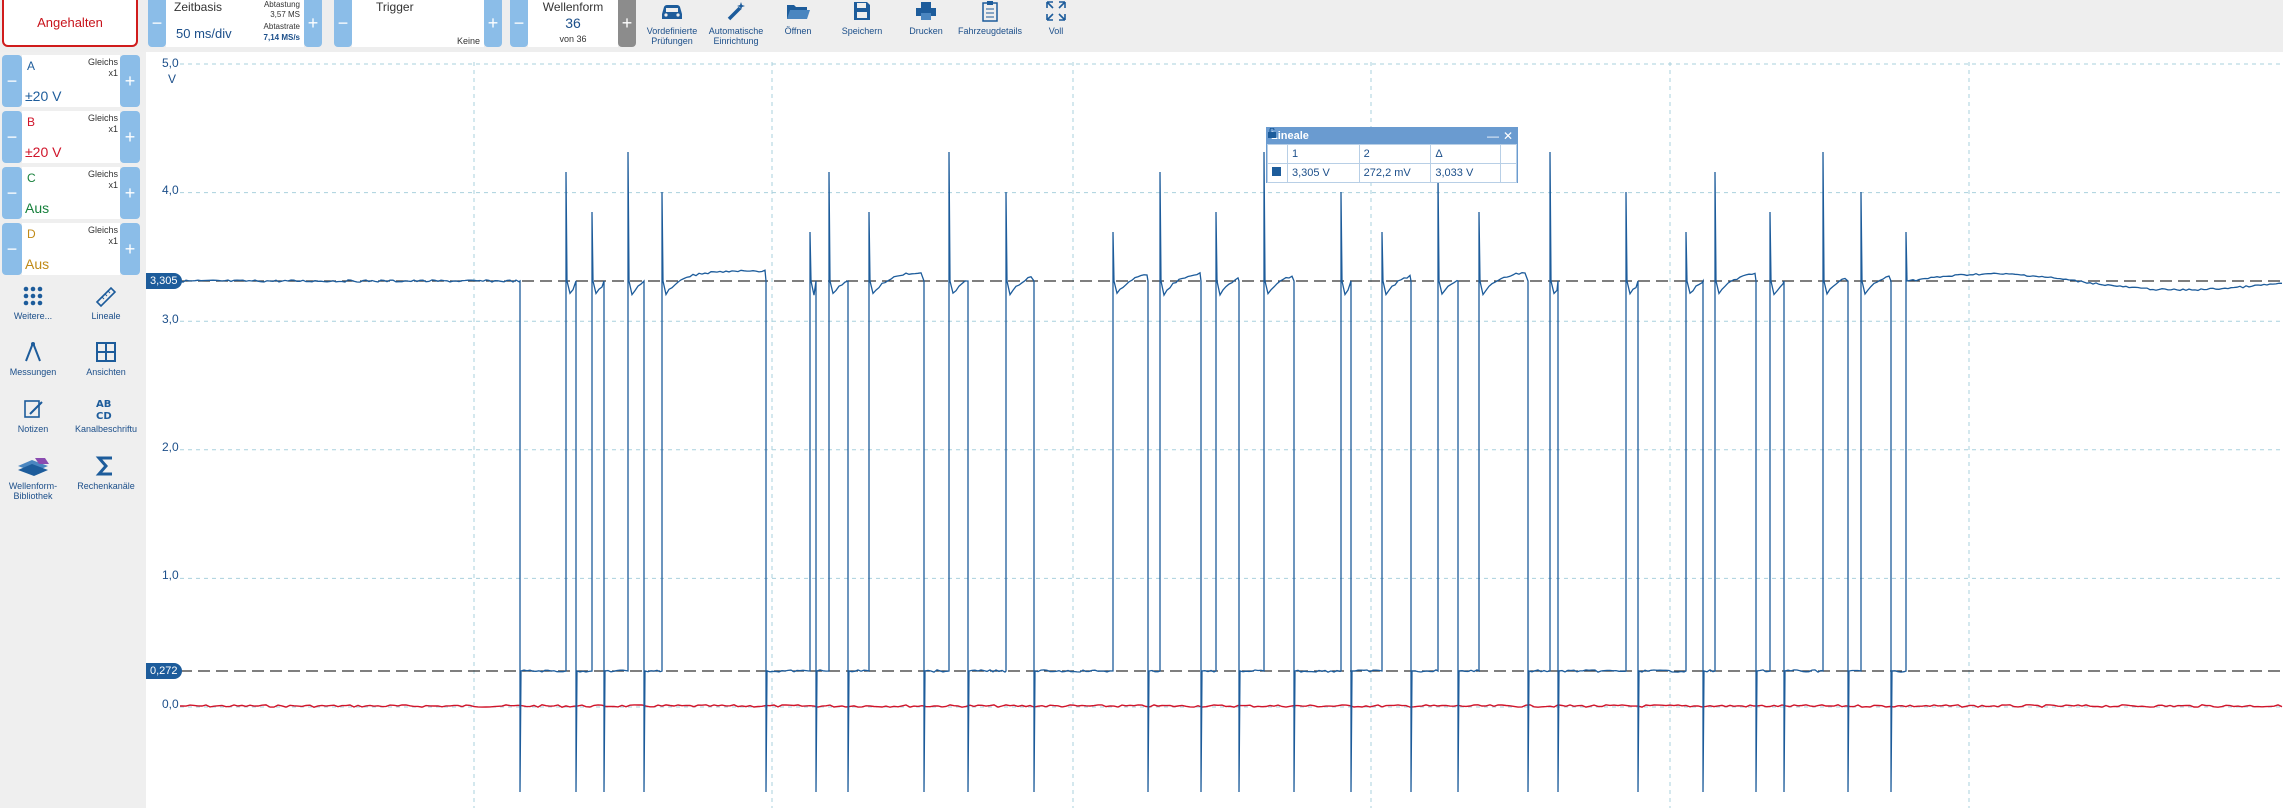 The image size is (2283, 808). I want to click on channel-a-control: − A Gleichs x1 ±20 V +, so click(71, 81).